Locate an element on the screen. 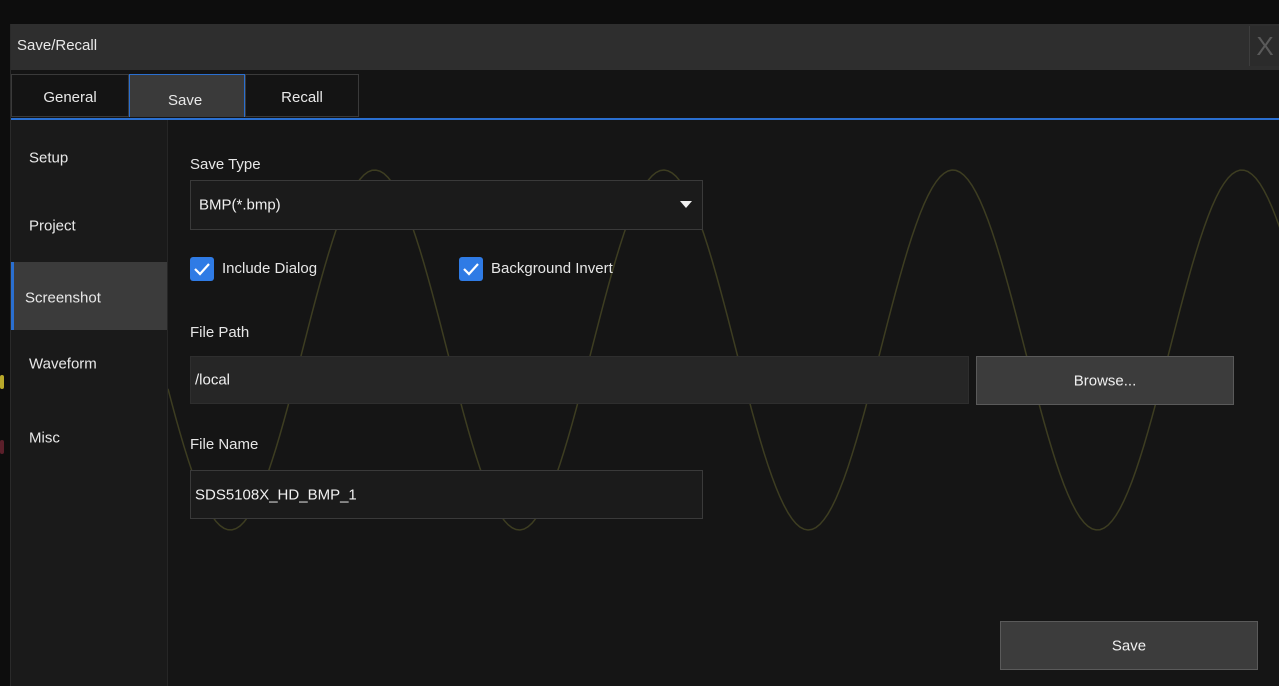  file-path-input: /local is located at coordinates (579, 380).